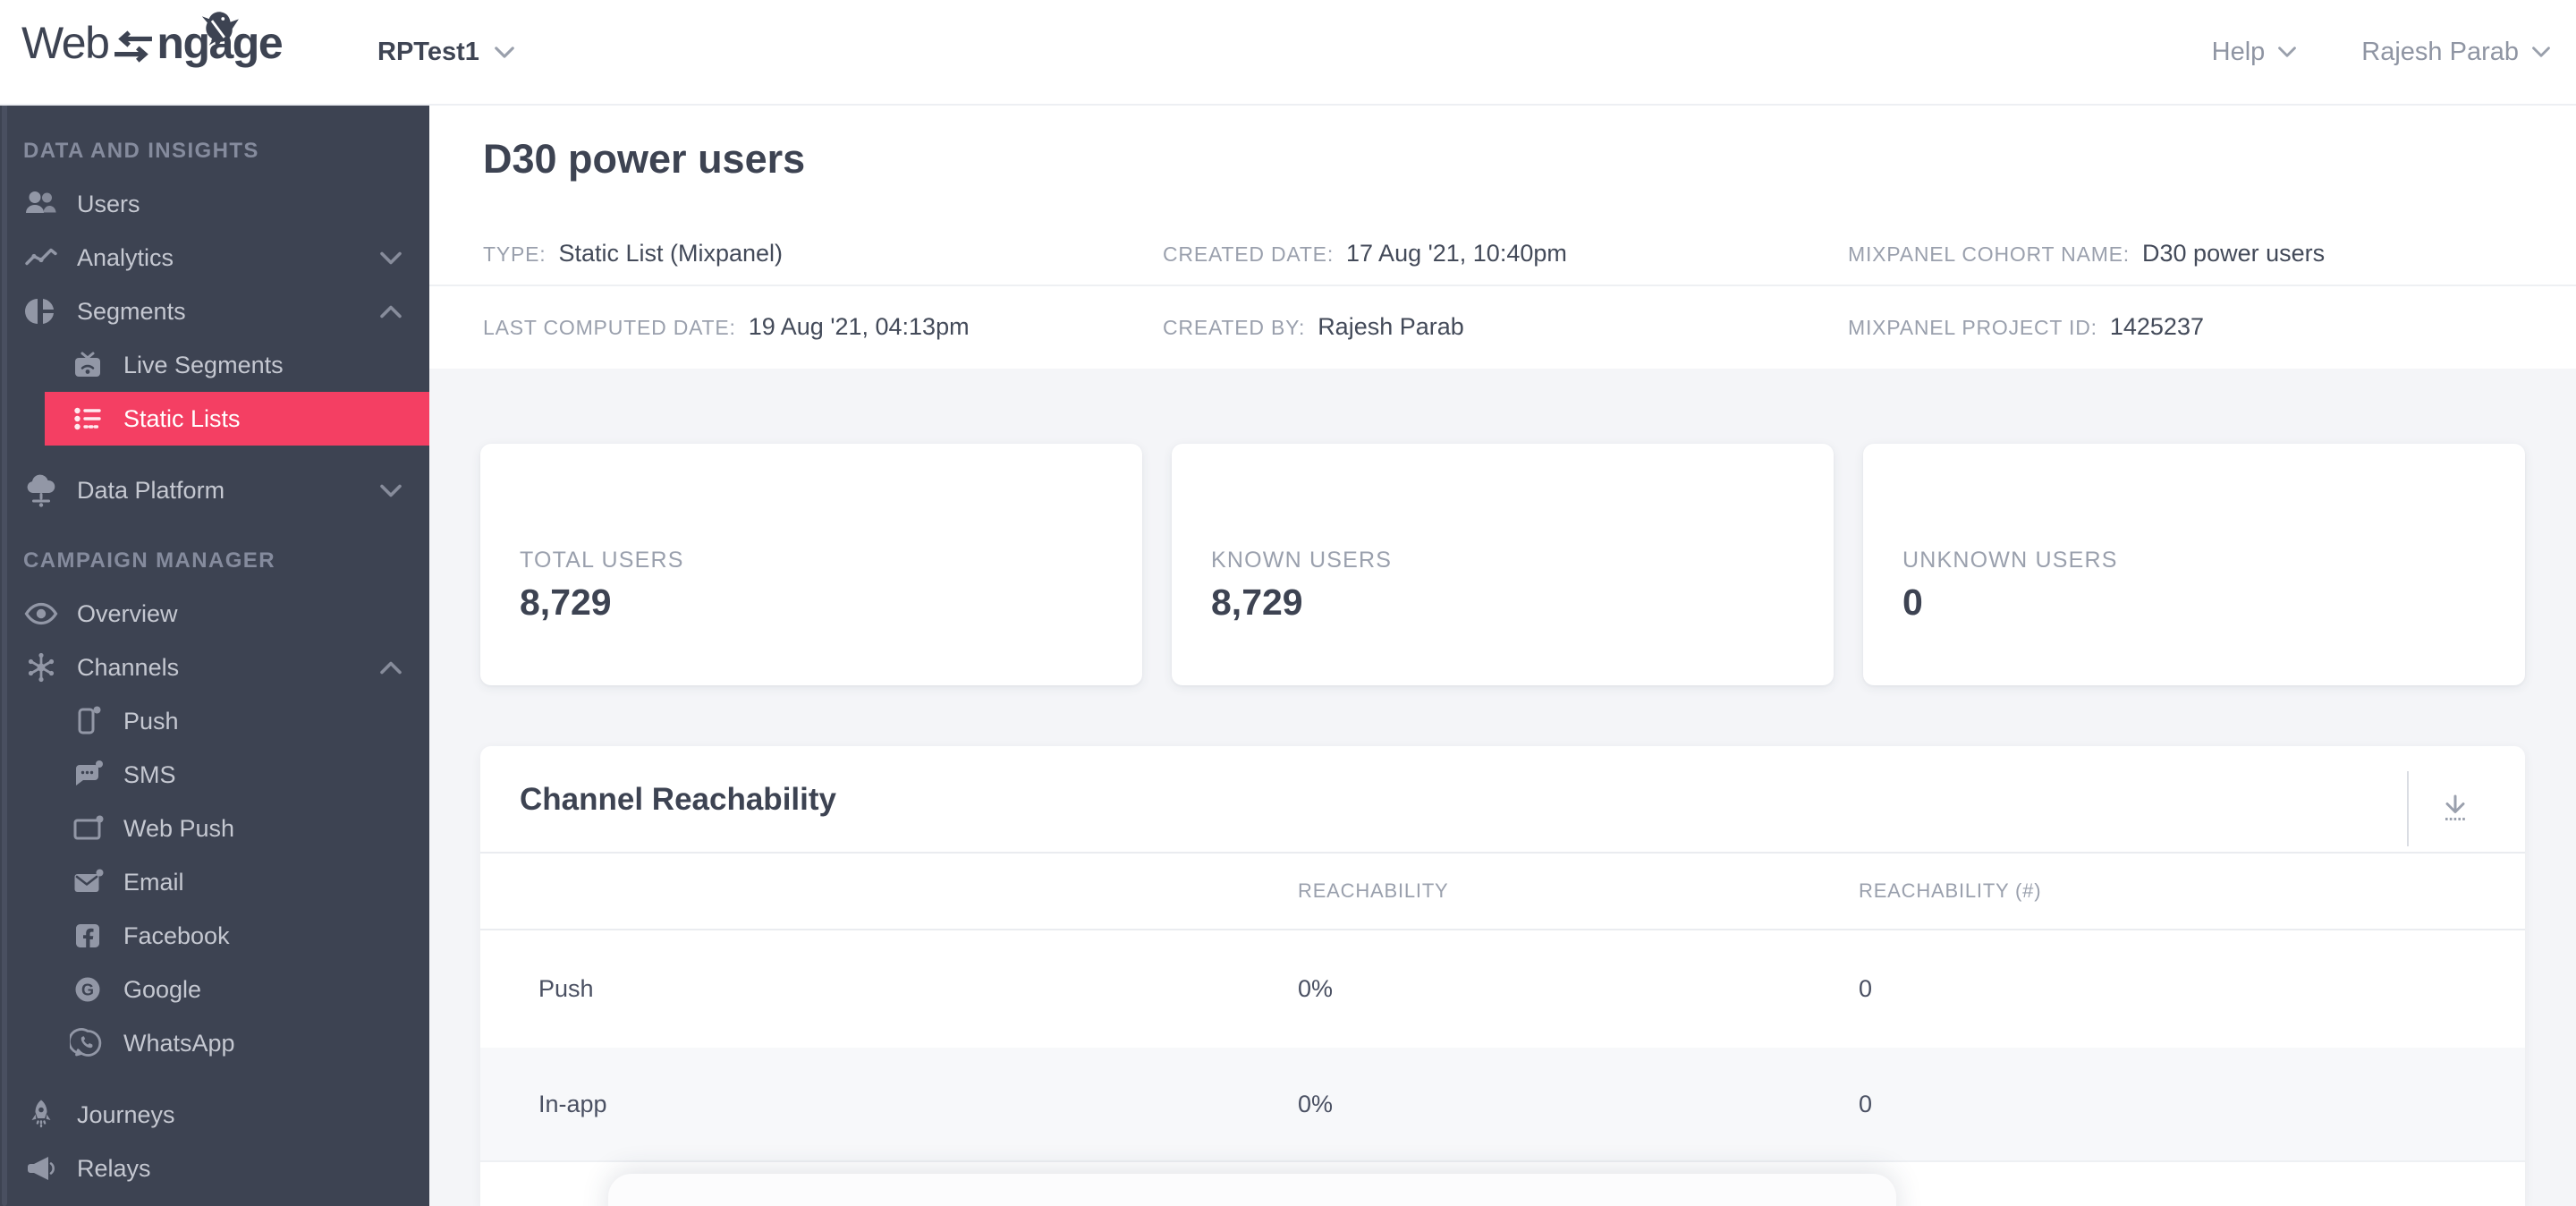 The width and height of the screenshot is (2576, 1206). What do you see at coordinates (1503, 564) in the screenshot?
I see `known-users-card: KNOWN USERS 8,729` at bounding box center [1503, 564].